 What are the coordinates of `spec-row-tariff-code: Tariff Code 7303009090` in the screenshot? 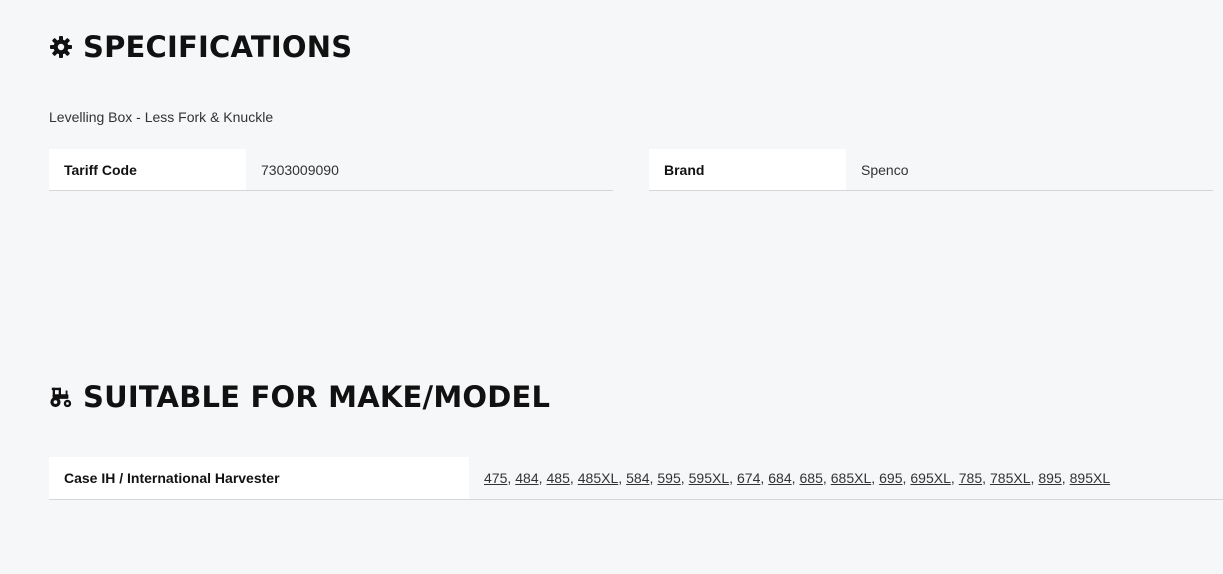 It's located at (331, 170).